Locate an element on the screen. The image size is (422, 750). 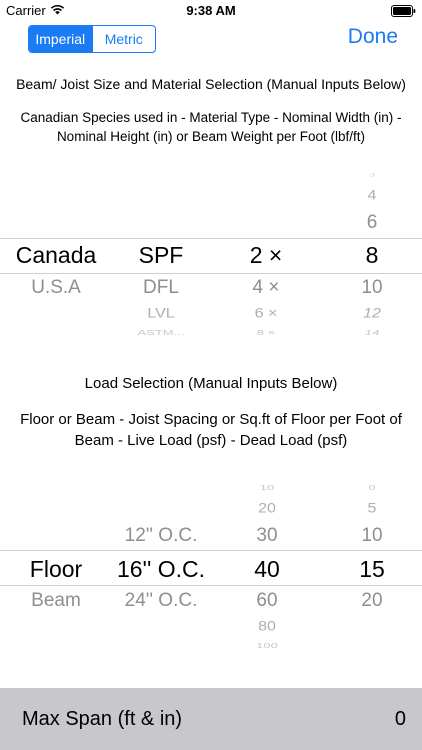
height-column: 3 4 6 8 10 12 14 is located at coordinates (372, 250).